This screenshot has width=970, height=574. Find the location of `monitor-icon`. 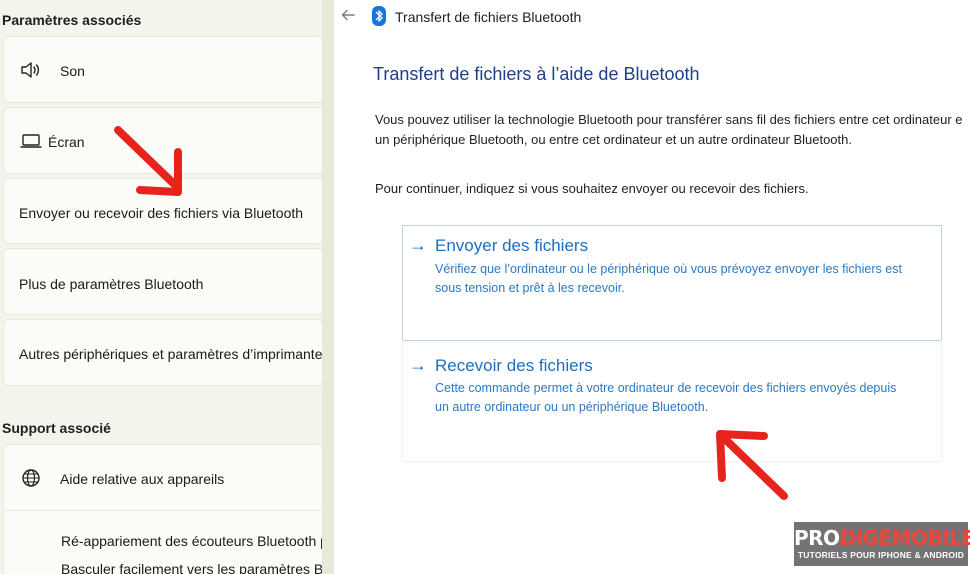

monitor-icon is located at coordinates (31, 141).